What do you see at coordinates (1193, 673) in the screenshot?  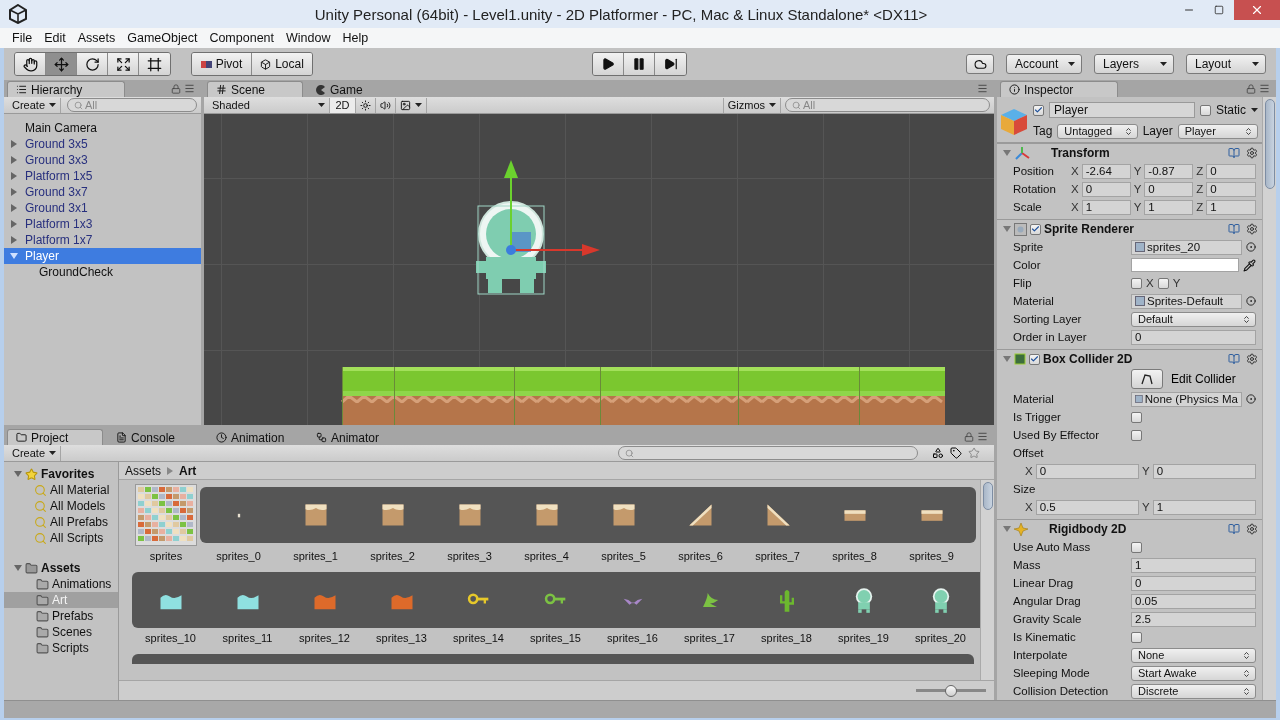 I see `dropdown: Start Awake` at bounding box center [1193, 673].